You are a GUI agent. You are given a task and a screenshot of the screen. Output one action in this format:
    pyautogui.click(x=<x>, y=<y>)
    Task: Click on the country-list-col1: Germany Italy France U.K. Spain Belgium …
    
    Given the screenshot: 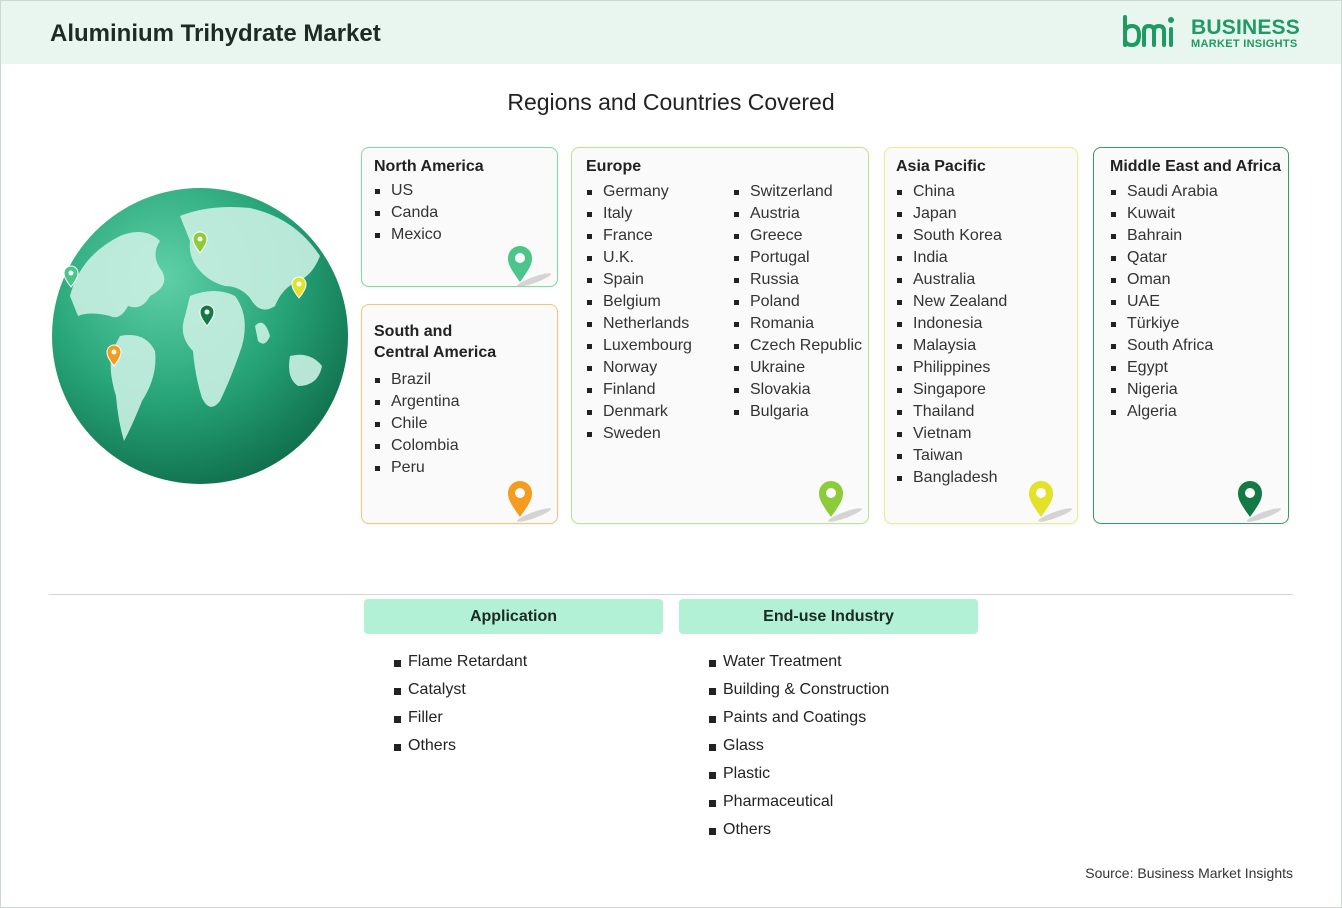 What is the action you would take?
    pyautogui.click(x=639, y=313)
    